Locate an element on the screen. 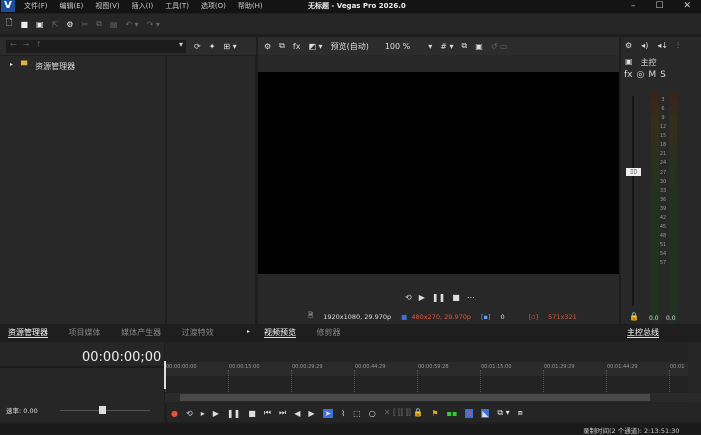 This screenshot has width=701, height=435. open-icon: ■ is located at coordinates (24, 24).